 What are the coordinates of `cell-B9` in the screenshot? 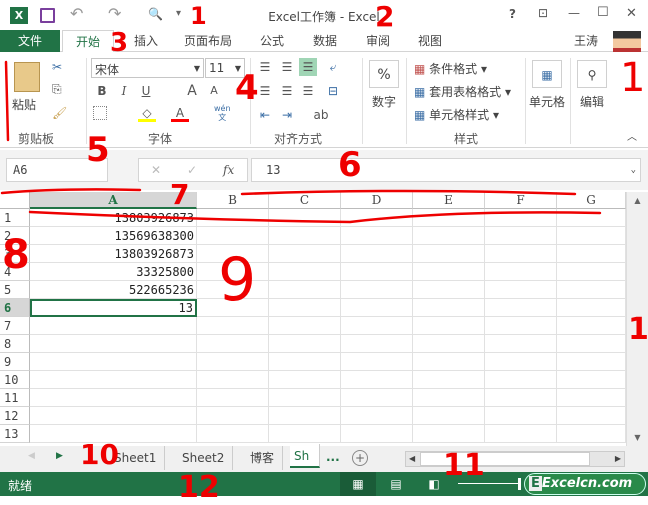 It's located at (233, 362).